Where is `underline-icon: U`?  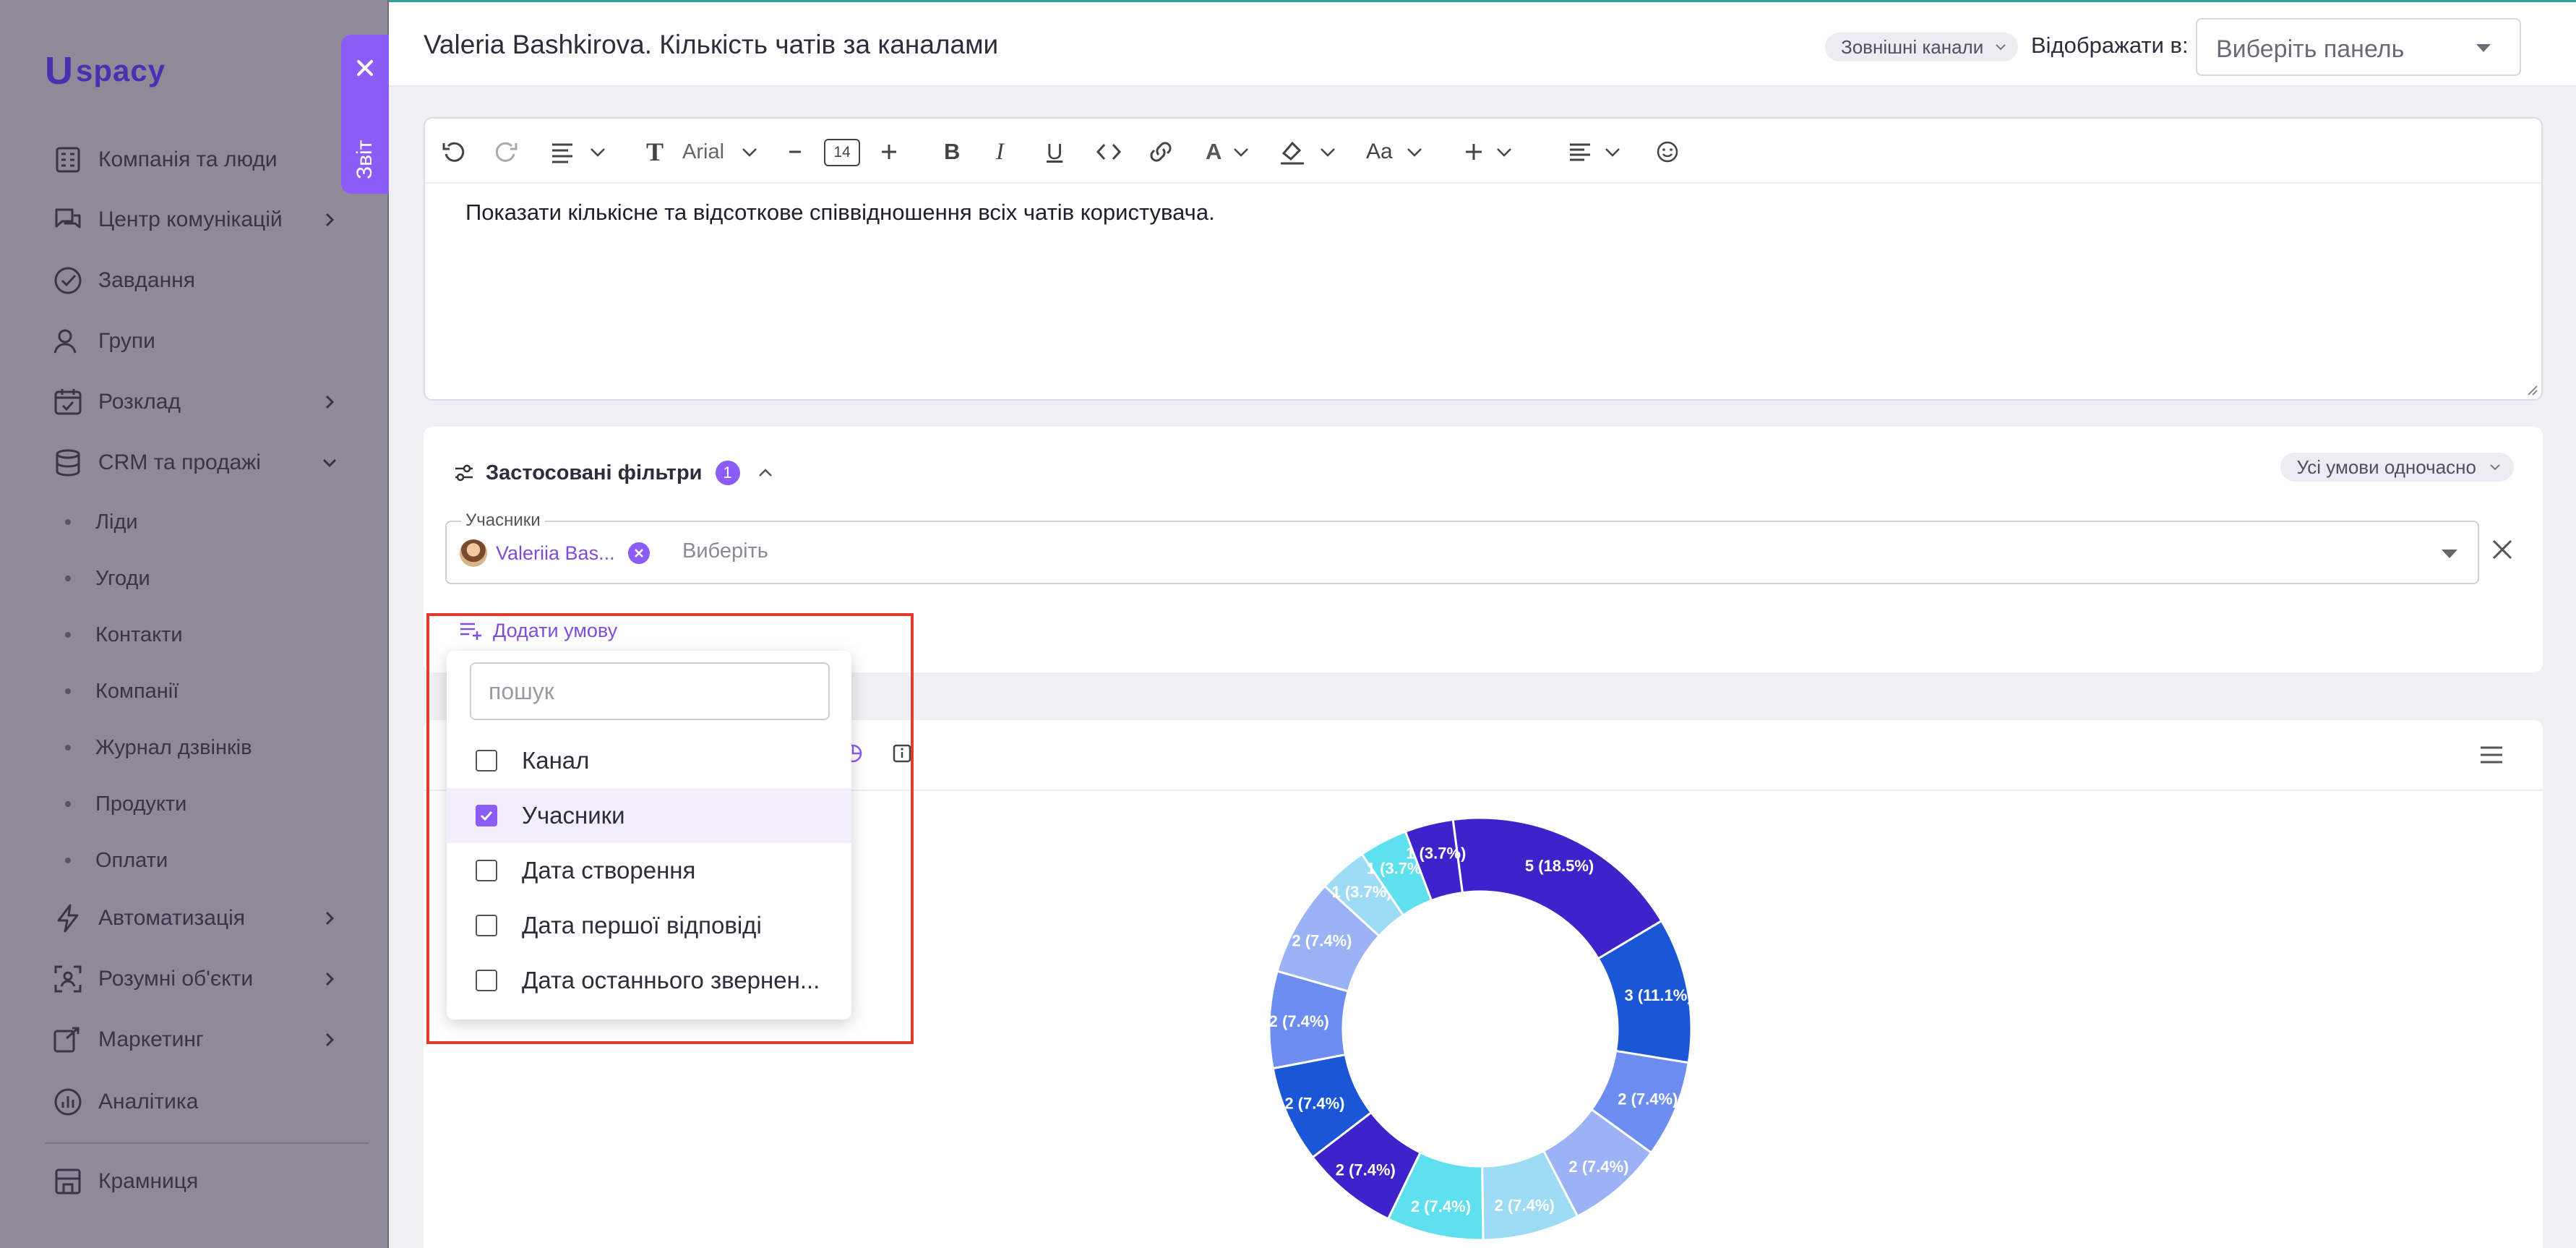 underline-icon: U is located at coordinates (1054, 151).